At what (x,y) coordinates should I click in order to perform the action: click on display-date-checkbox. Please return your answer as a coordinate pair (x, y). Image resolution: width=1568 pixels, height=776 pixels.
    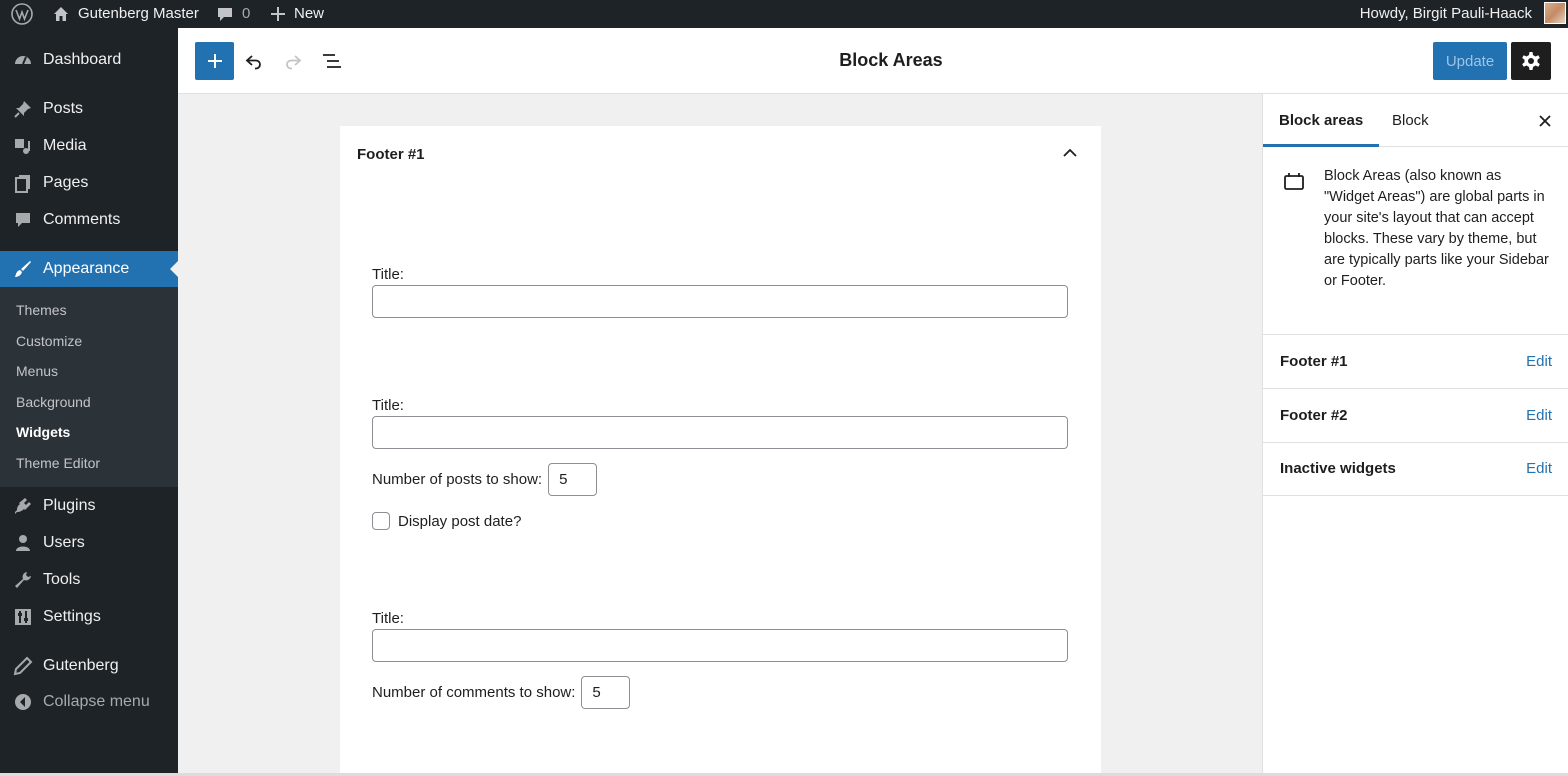
    Looking at the image, I should click on (381, 521).